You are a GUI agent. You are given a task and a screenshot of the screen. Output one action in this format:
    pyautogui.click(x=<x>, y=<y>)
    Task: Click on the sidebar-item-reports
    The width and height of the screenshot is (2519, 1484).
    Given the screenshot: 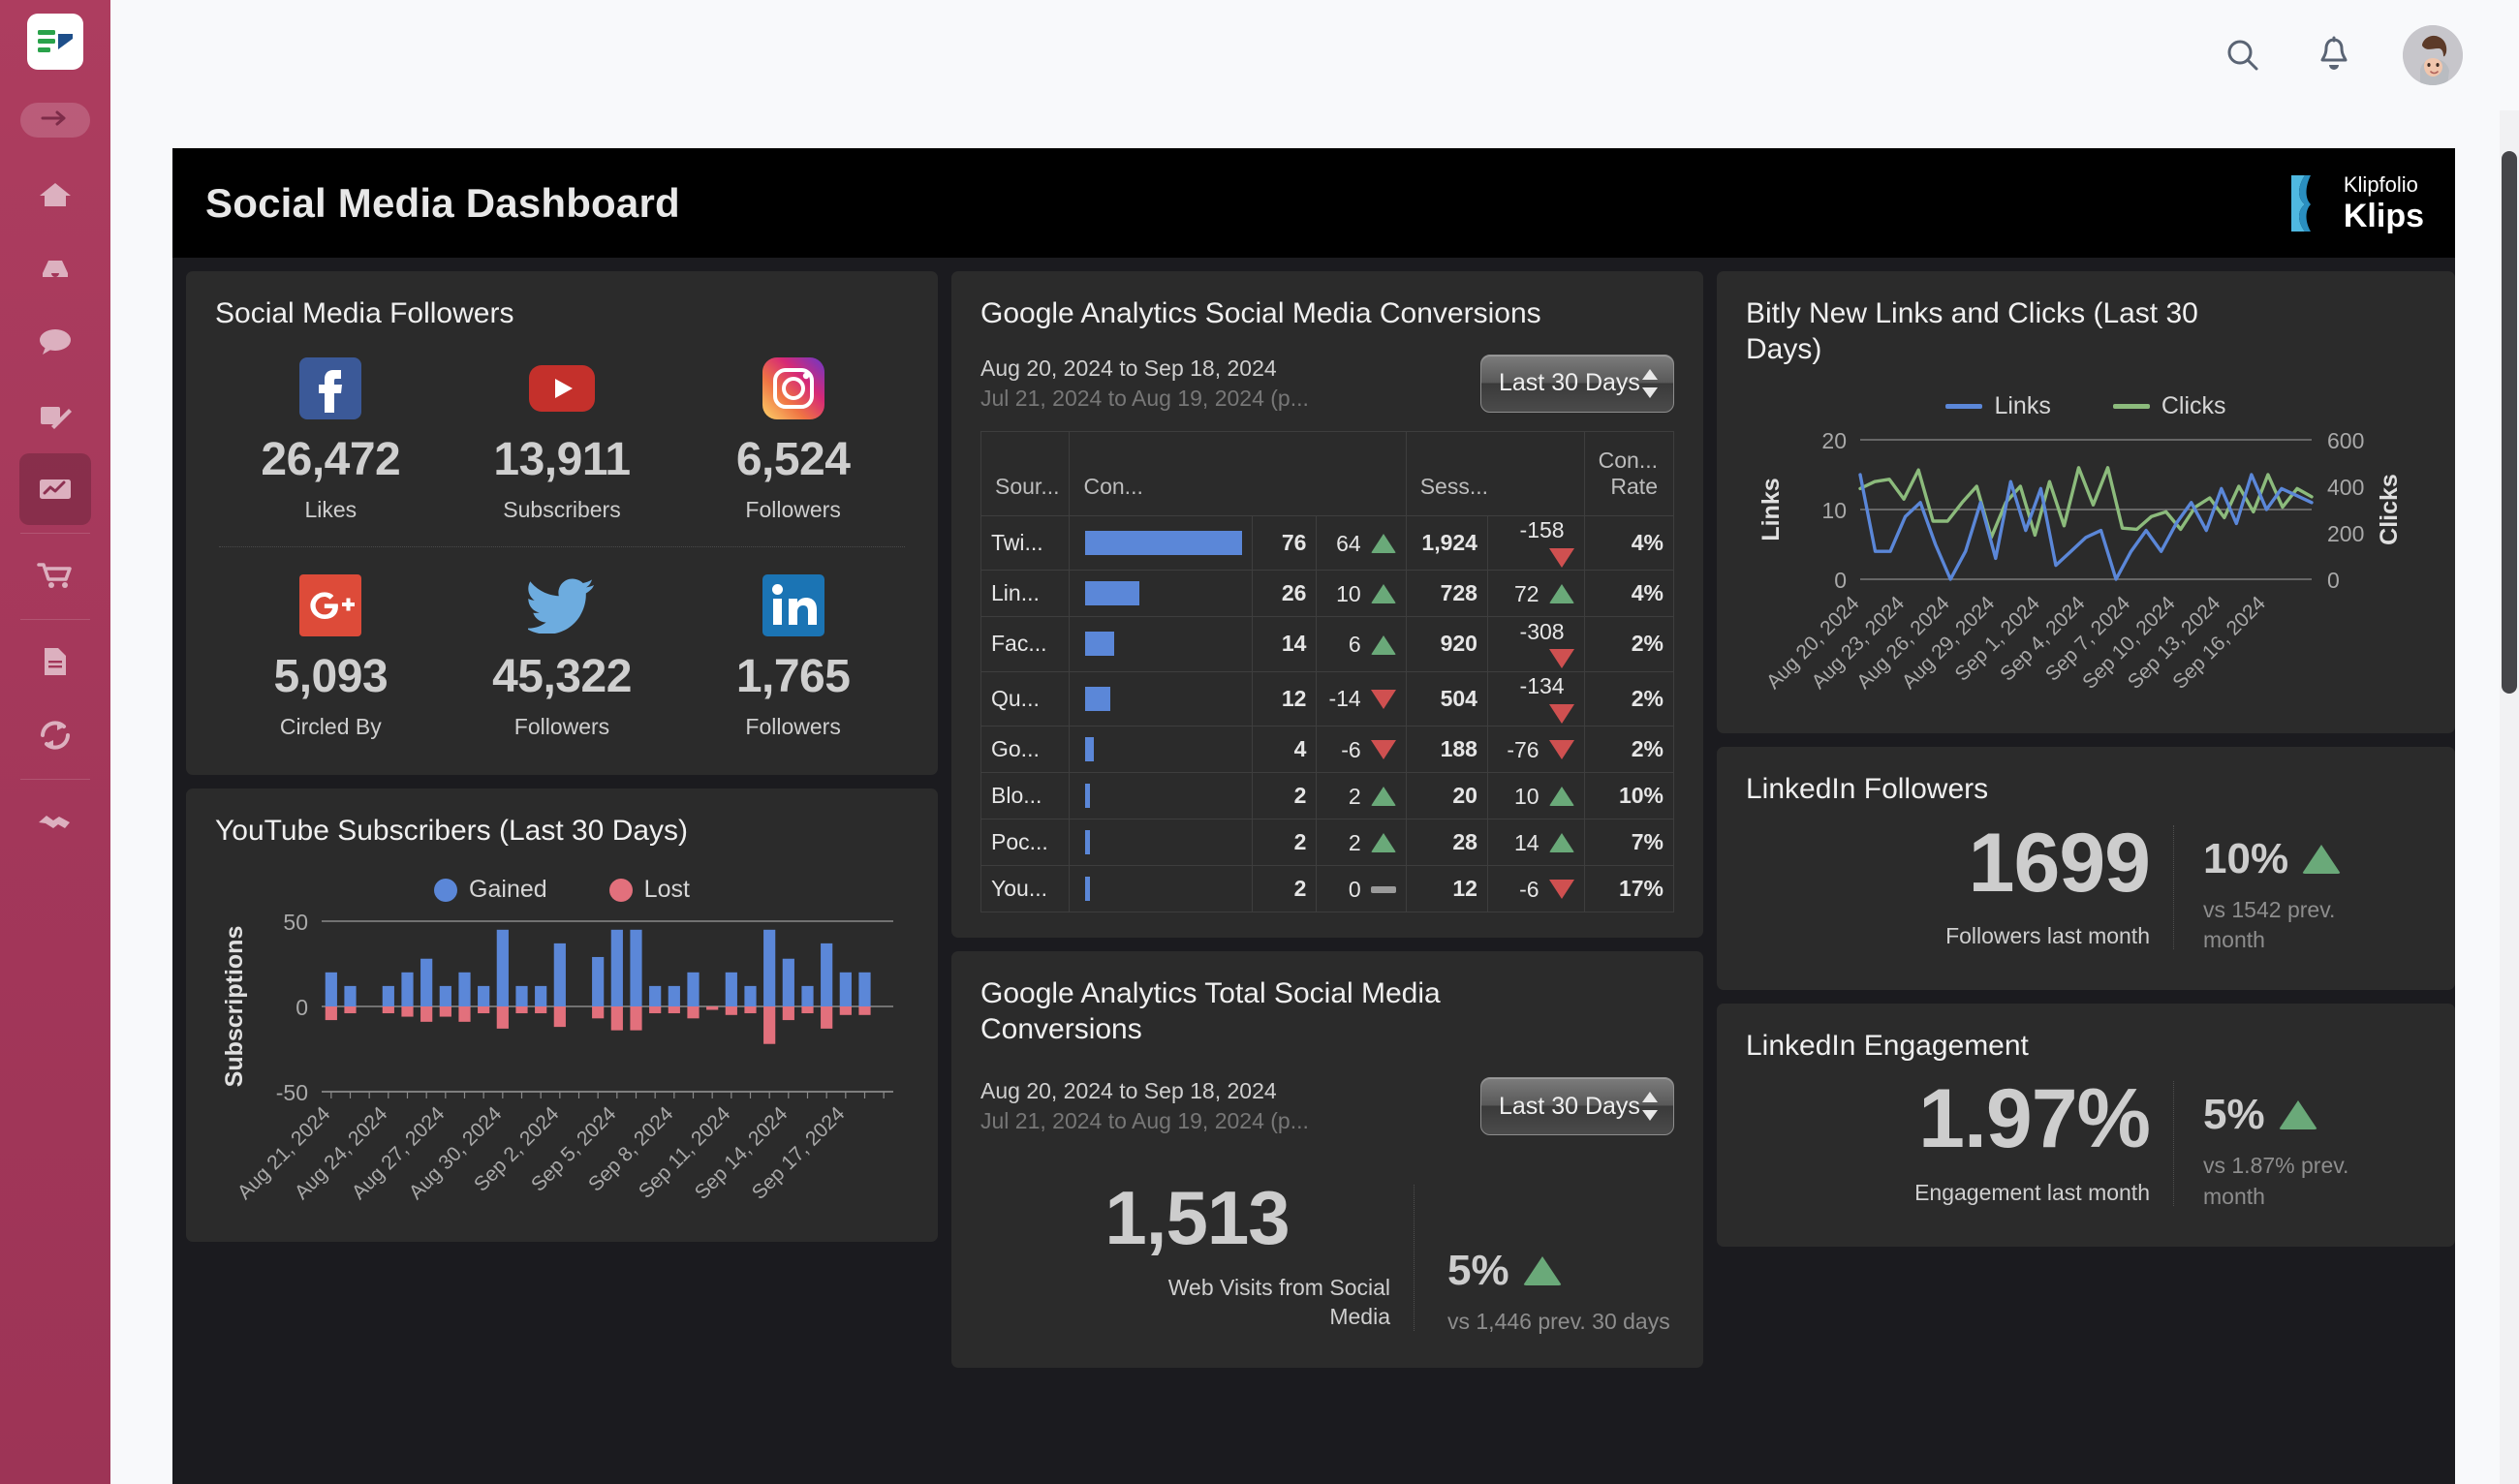 What is the action you would take?
    pyautogui.click(x=55, y=661)
    